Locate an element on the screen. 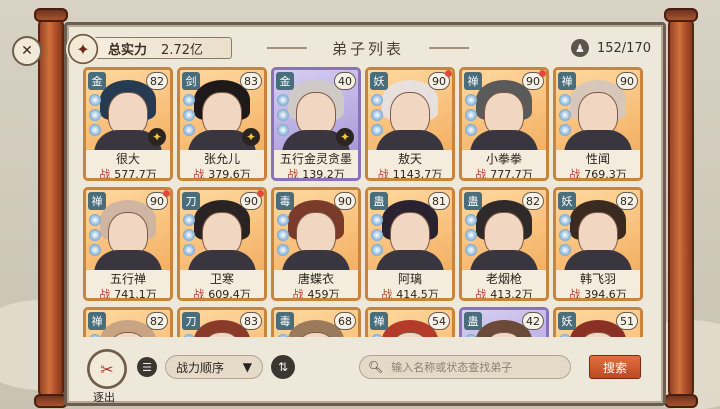 The height and width of the screenshot is (409, 720). disciple-name: 张允儿 is located at coordinates (222, 158).